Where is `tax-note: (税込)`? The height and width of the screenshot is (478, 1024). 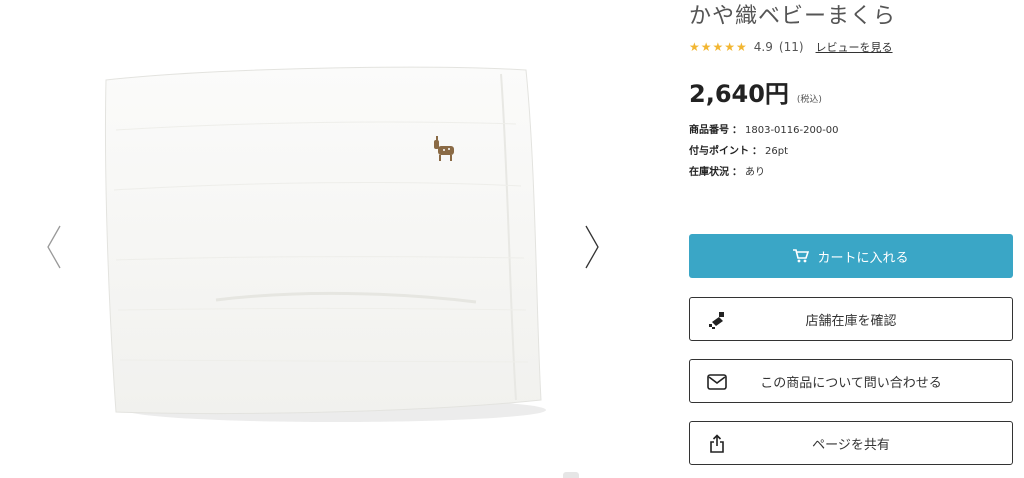
tax-note: (税込) is located at coordinates (809, 100).